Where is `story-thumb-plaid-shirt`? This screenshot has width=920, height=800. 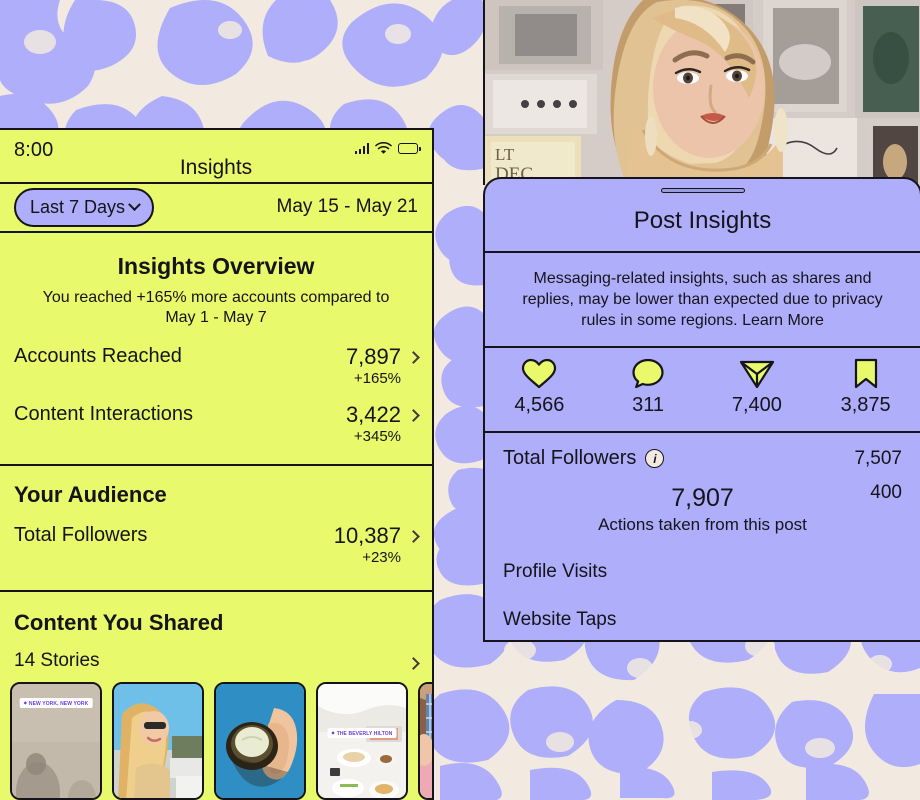
story-thumb-plaid-shirt is located at coordinates (425, 741).